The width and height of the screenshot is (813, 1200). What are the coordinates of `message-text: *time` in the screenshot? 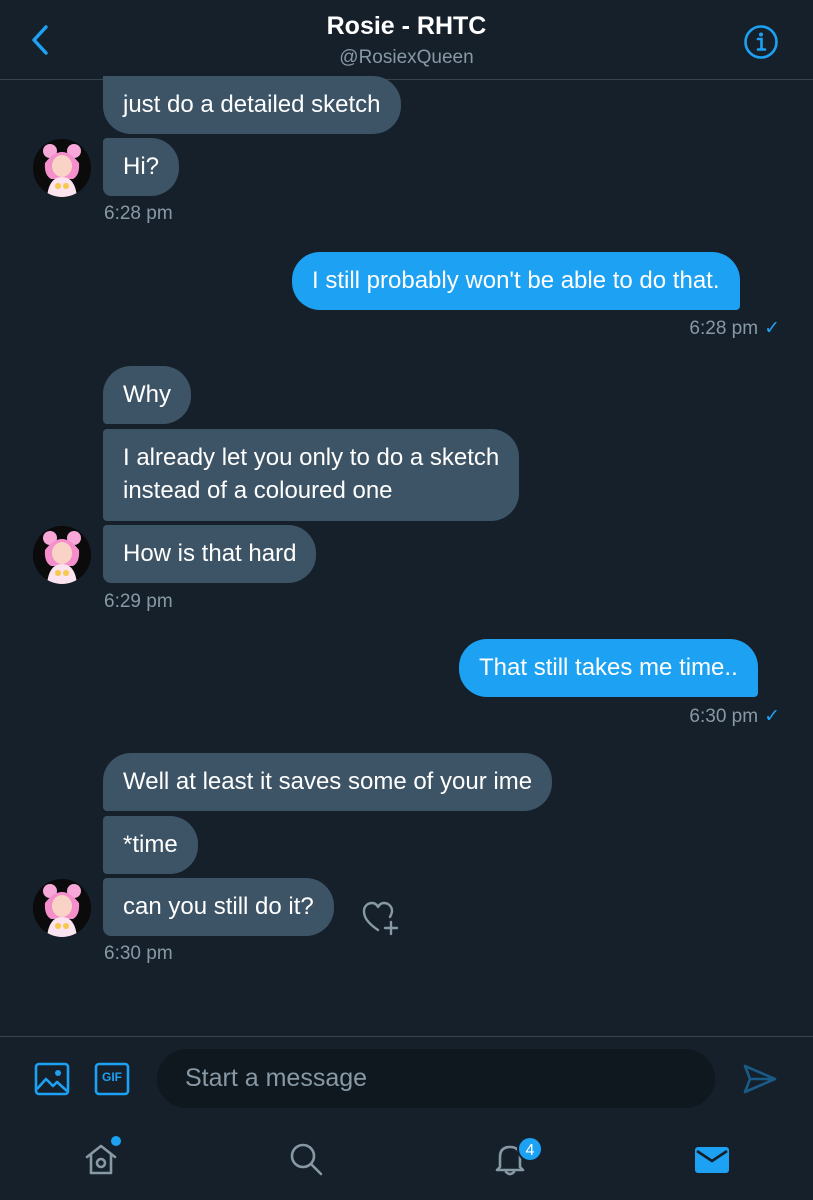 It's located at (150, 844).